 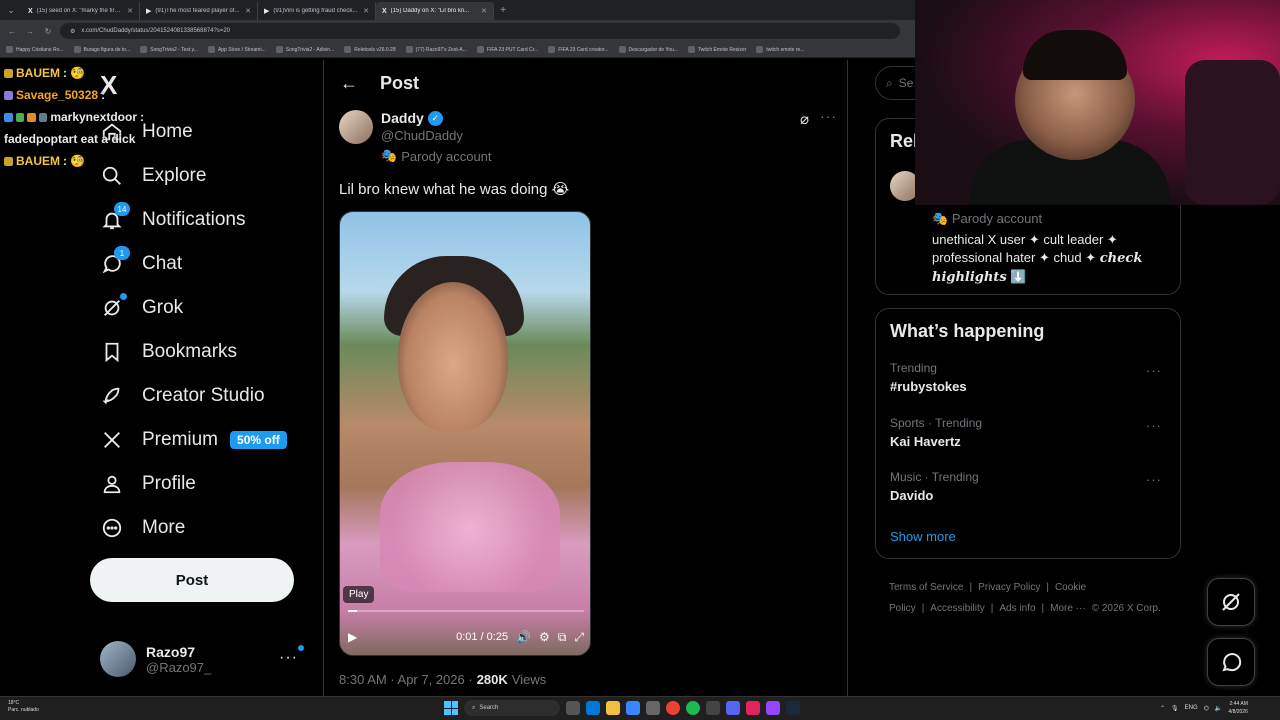 I want to click on author-handle: @ChudDaddy, so click(x=422, y=135).